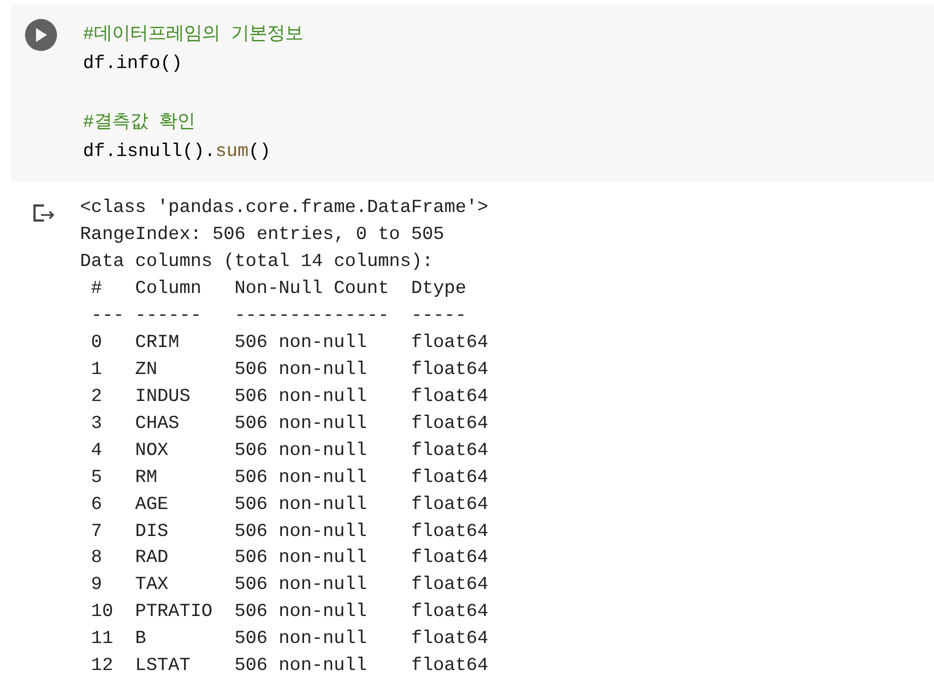 This screenshot has height=684, width=934. I want to click on table-cell-text: AGE, so click(152, 504).